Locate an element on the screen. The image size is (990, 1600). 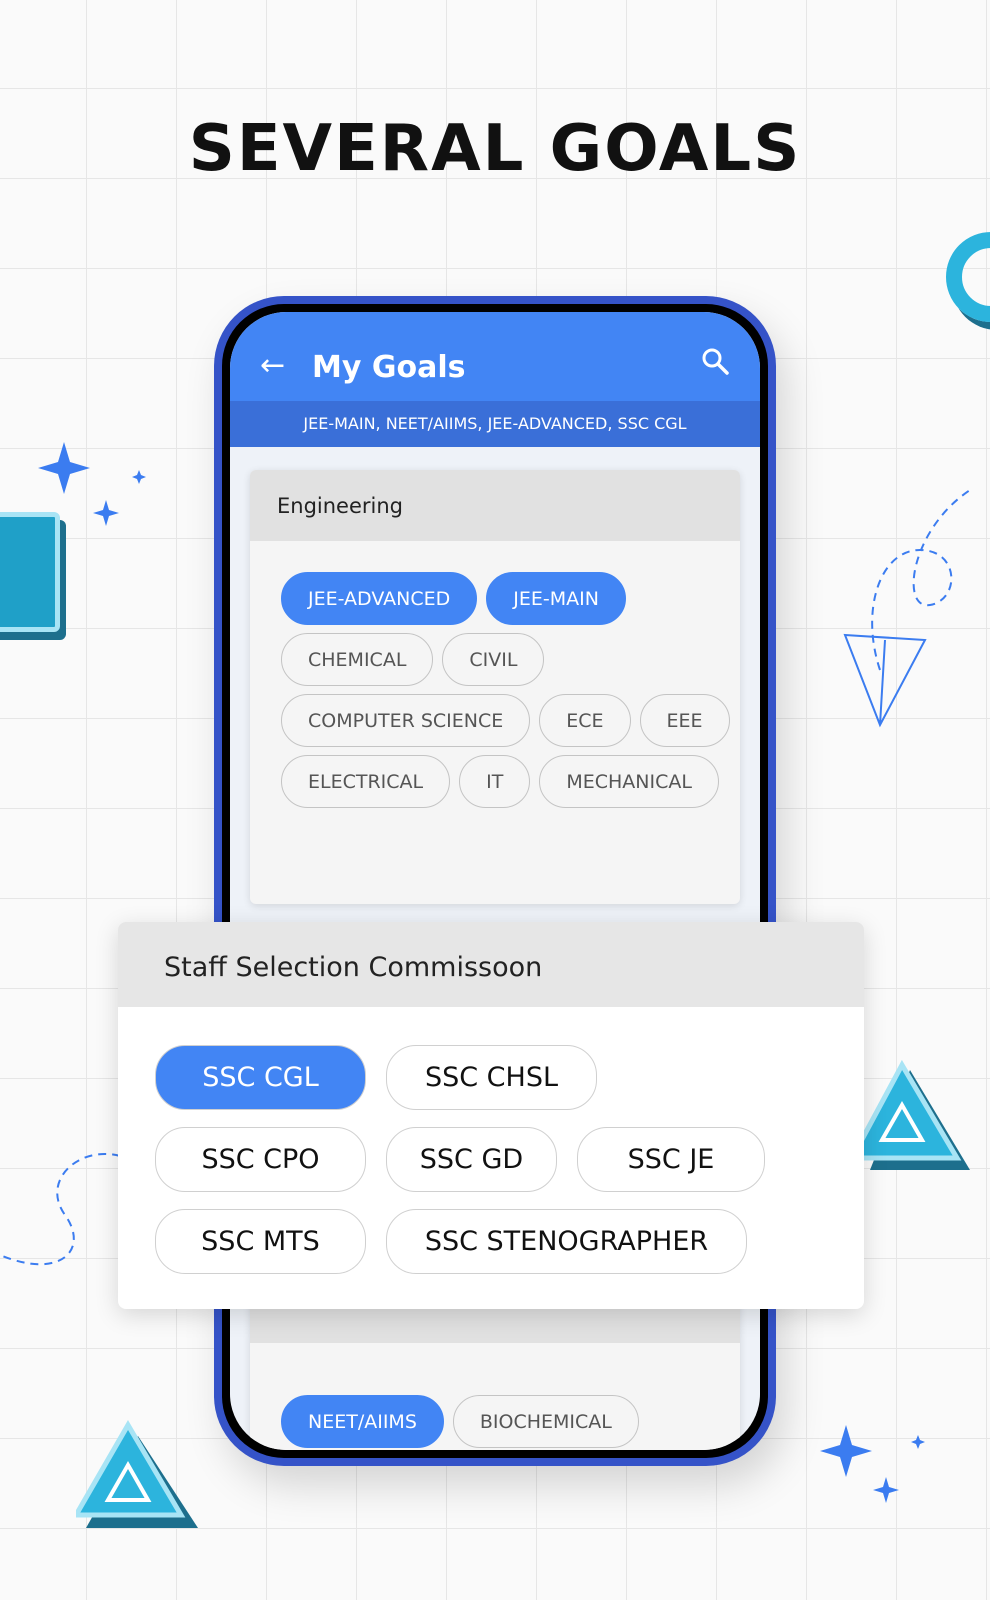
app-bar: ← My Goals is located at coordinates (495, 356).